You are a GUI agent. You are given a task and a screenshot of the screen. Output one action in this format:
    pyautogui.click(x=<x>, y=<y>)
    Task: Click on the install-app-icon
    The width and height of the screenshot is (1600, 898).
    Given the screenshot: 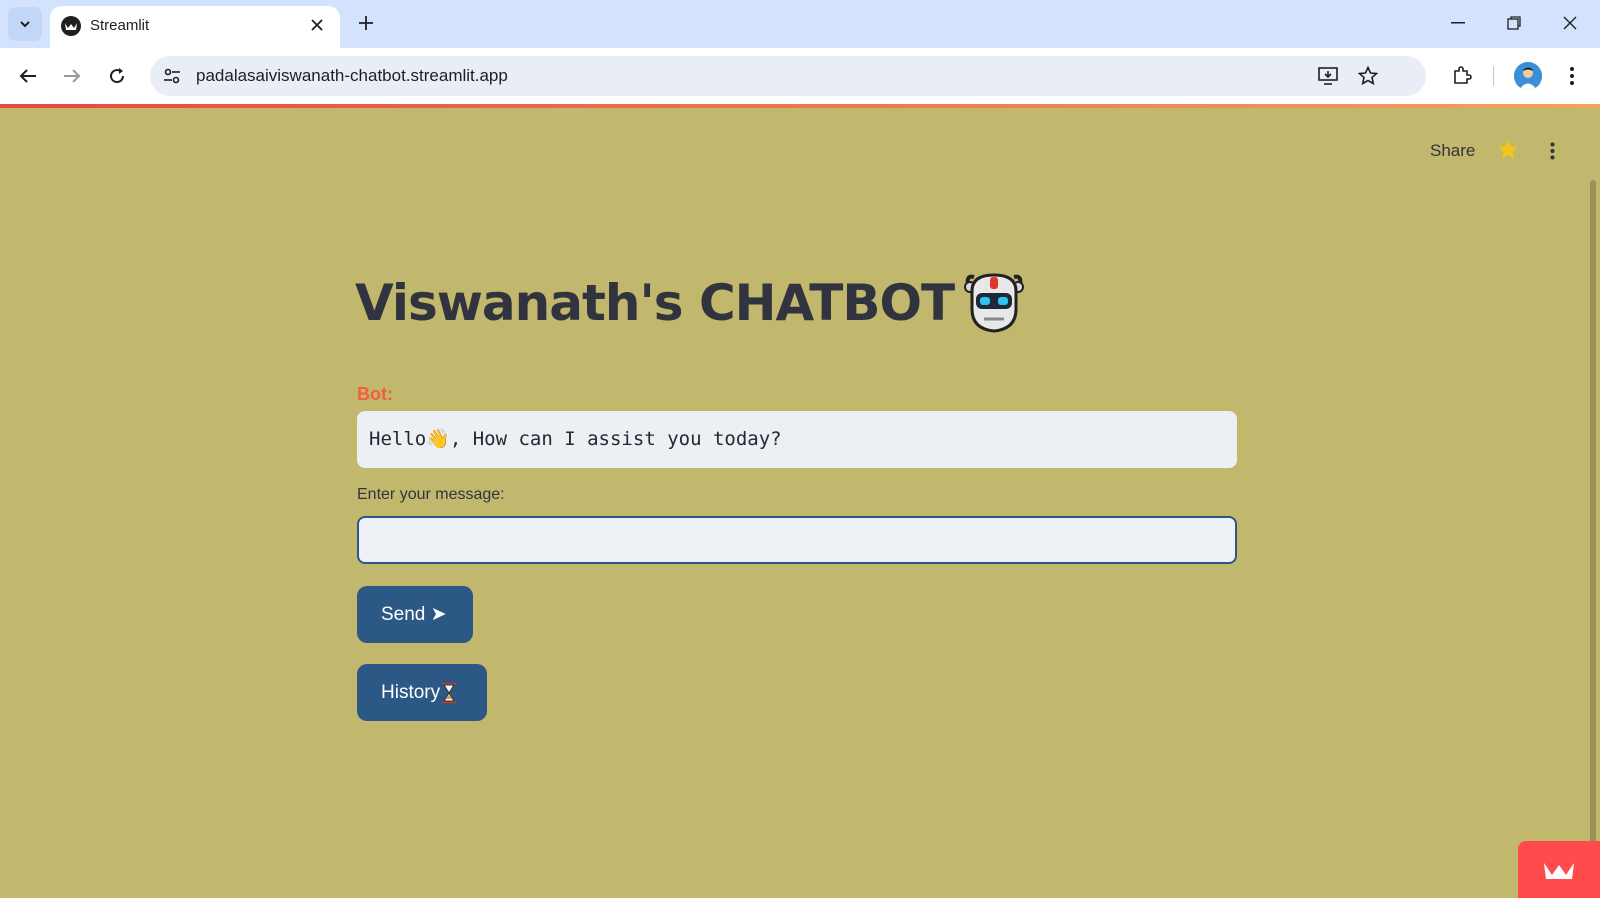 What is the action you would take?
    pyautogui.click(x=1328, y=76)
    